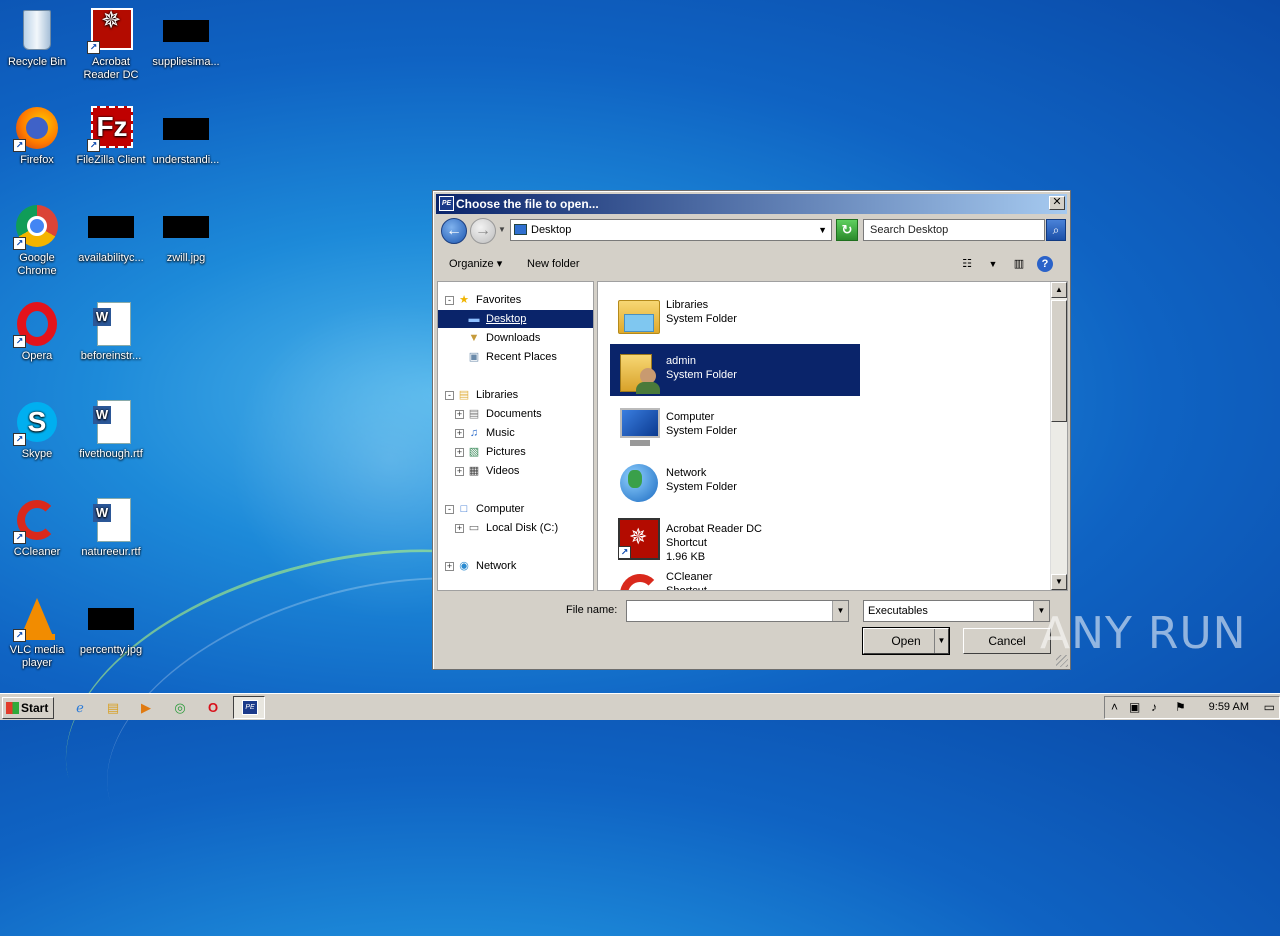  I want to click on desktop-icon-vlc: ↗ VLC media player, so click(37, 632).